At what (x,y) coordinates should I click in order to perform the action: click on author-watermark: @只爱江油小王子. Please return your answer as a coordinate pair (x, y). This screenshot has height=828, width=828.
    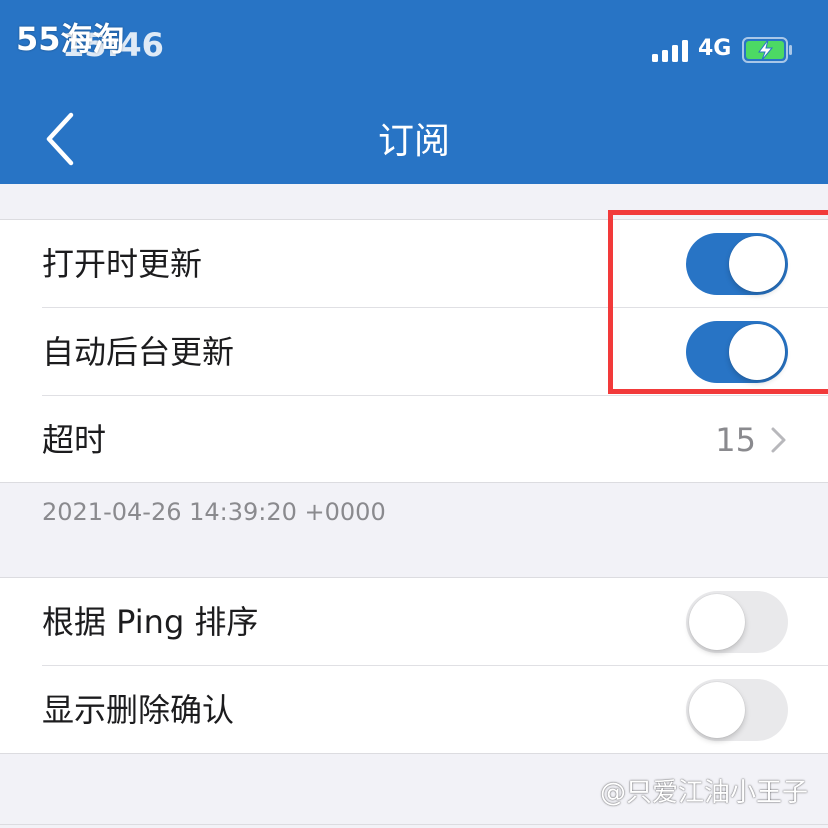
    Looking at the image, I should click on (703, 793).